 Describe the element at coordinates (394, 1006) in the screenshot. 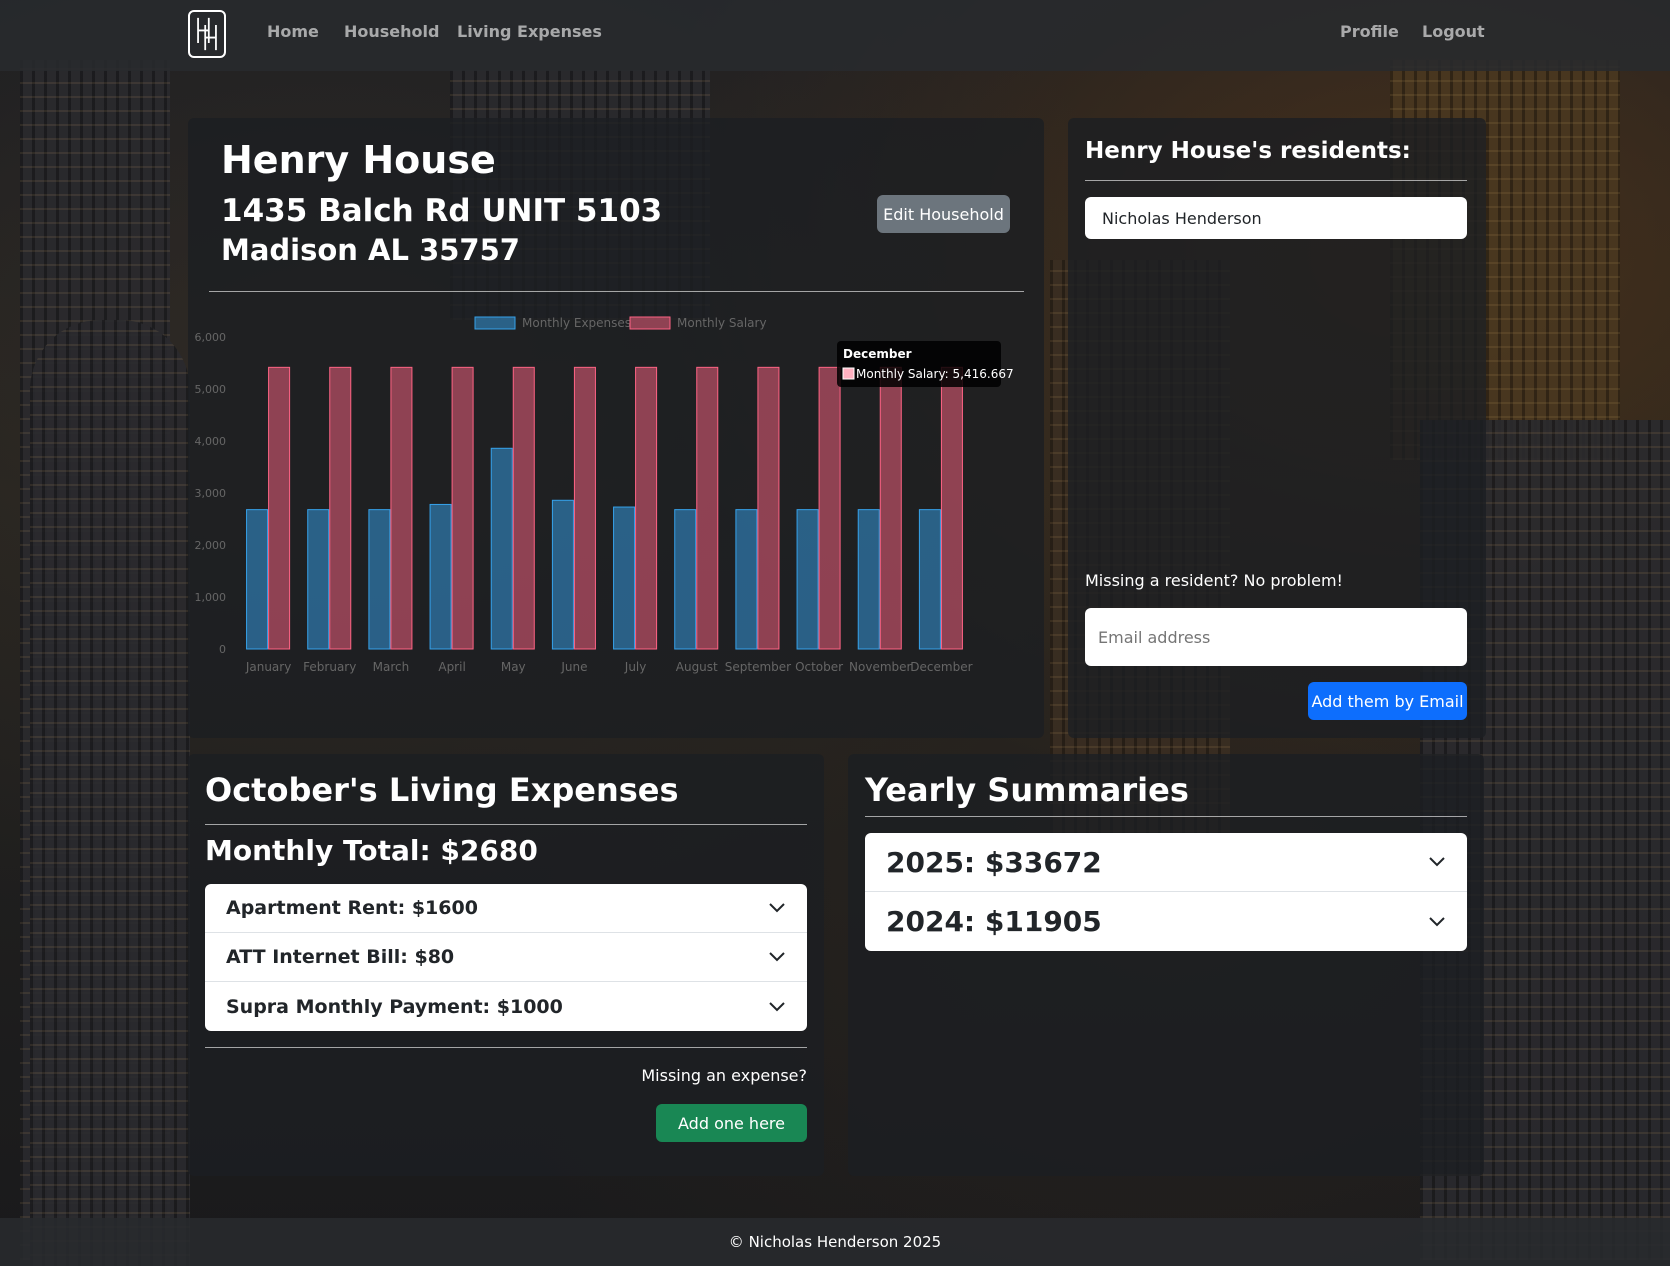

I see `expense-item-label: Supra Monthly Payment: $1000` at that location.